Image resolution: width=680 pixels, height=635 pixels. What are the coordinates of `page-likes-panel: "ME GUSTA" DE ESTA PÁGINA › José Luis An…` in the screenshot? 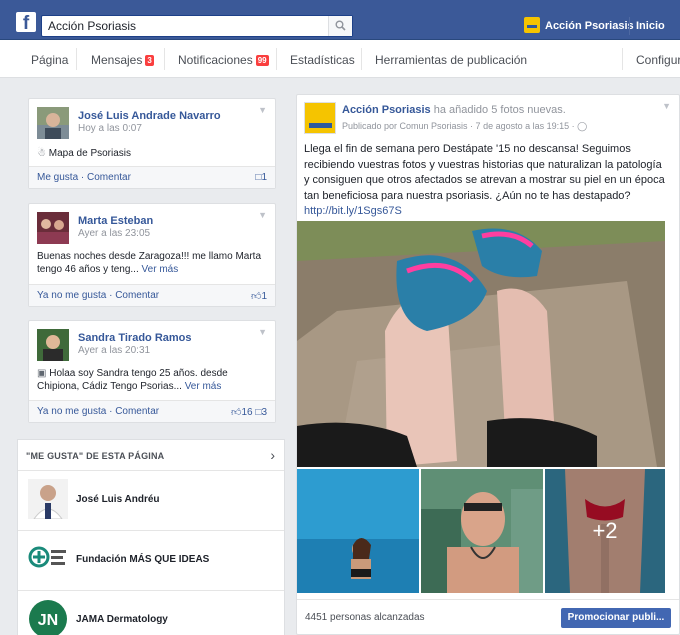 It's located at (151, 537).